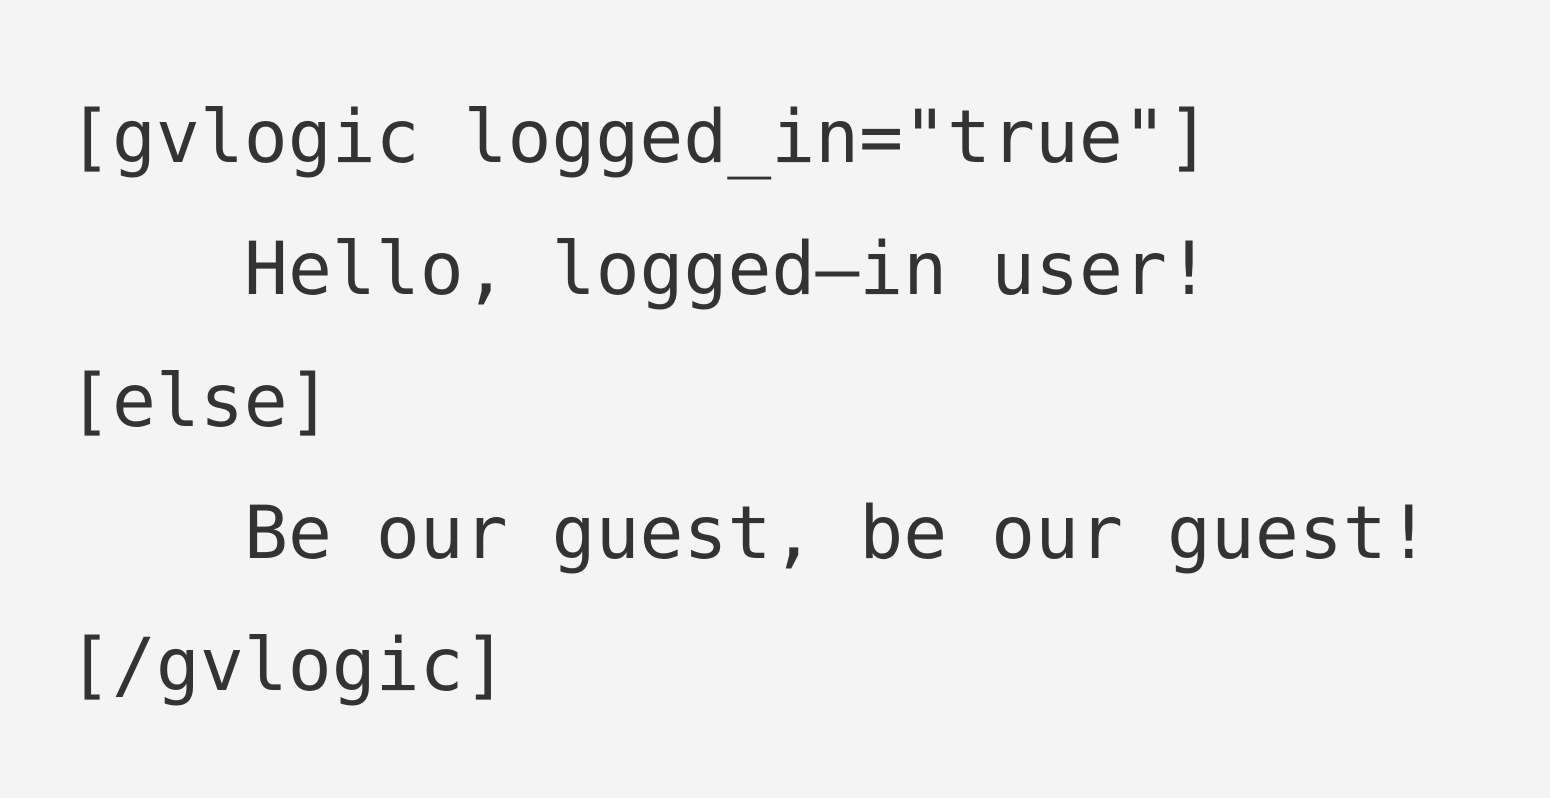  I want to click on code-line-guest-message: Be our guest, be our guest!, so click(837, 533).